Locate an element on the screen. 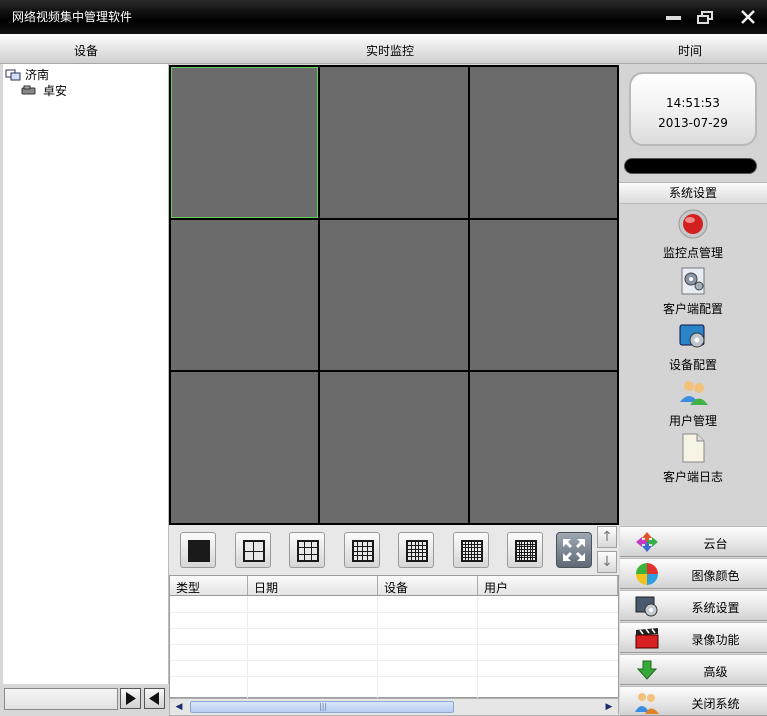 The image size is (767, 716). advanced-button: 高级 is located at coordinates (693, 669).